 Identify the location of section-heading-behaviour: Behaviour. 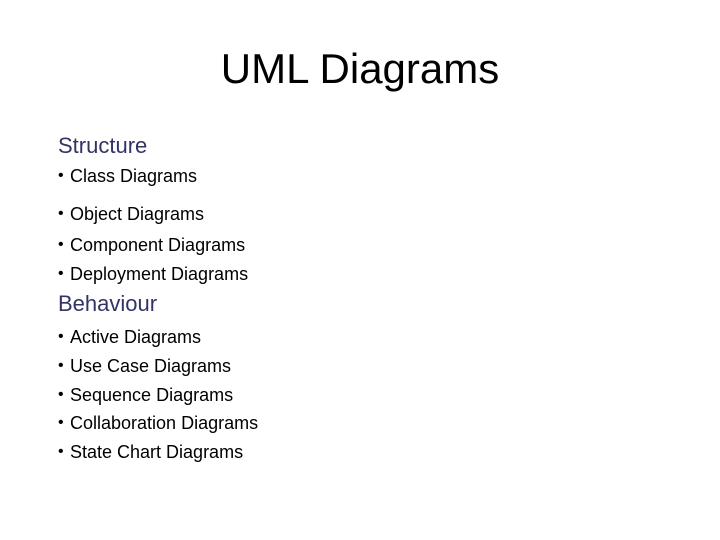
(108, 303).